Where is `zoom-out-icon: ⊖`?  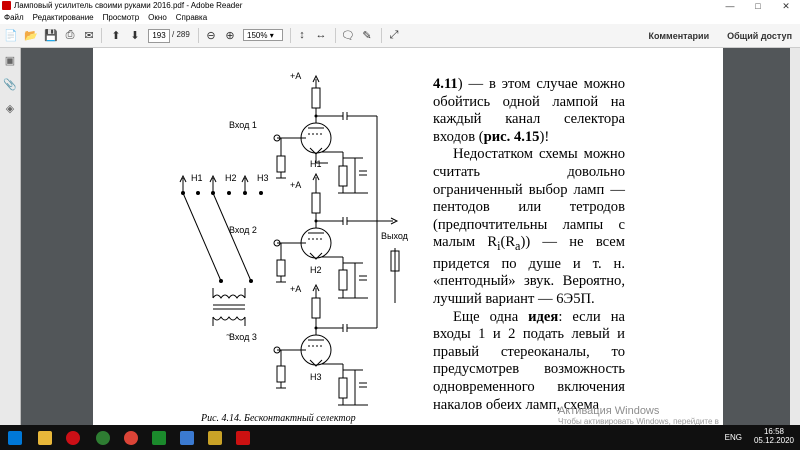 zoom-out-icon: ⊖ is located at coordinates (211, 35).